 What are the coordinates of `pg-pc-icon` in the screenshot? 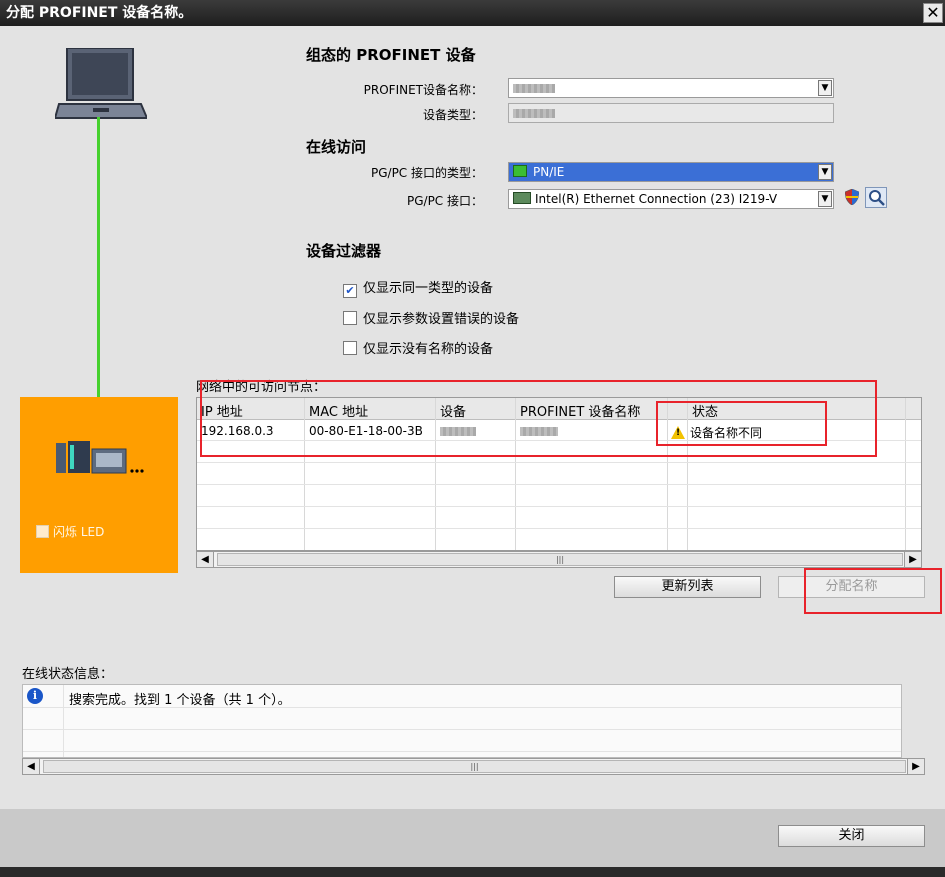 It's located at (101, 83).